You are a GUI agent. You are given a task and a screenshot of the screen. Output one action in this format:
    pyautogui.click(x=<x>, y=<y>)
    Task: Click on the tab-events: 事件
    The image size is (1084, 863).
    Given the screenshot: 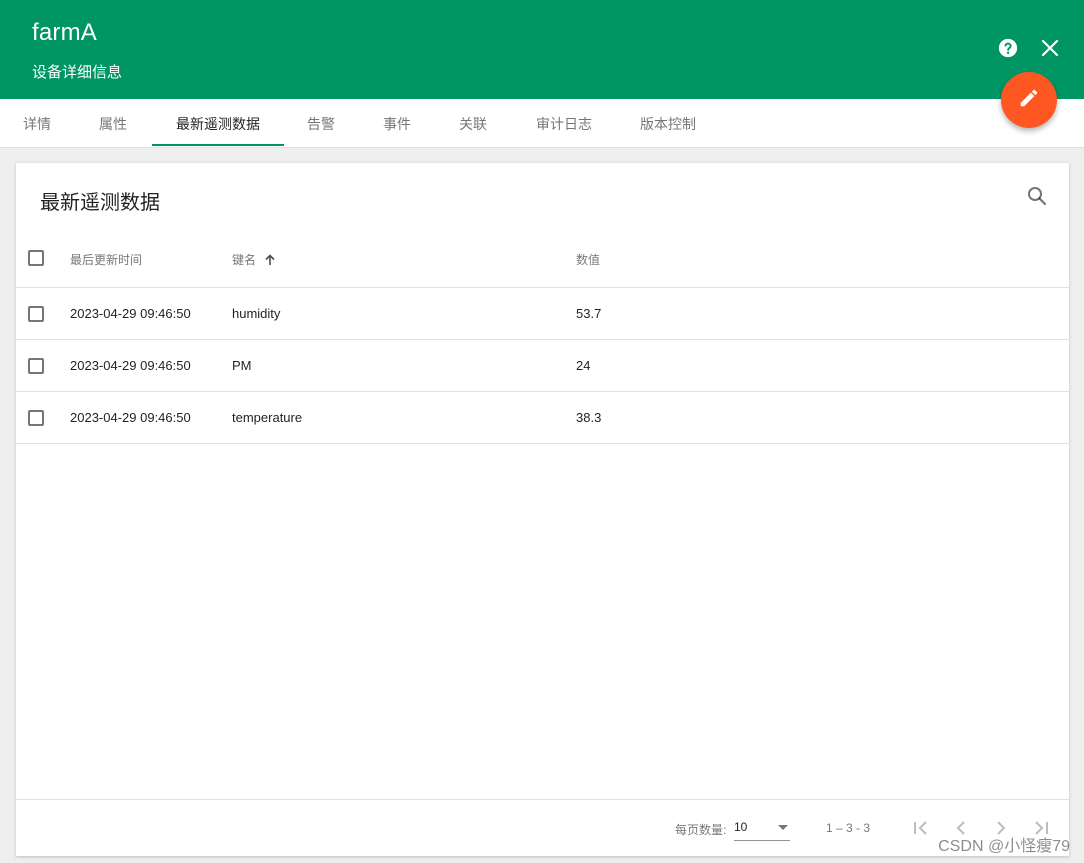 What is the action you would take?
    pyautogui.click(x=397, y=123)
    